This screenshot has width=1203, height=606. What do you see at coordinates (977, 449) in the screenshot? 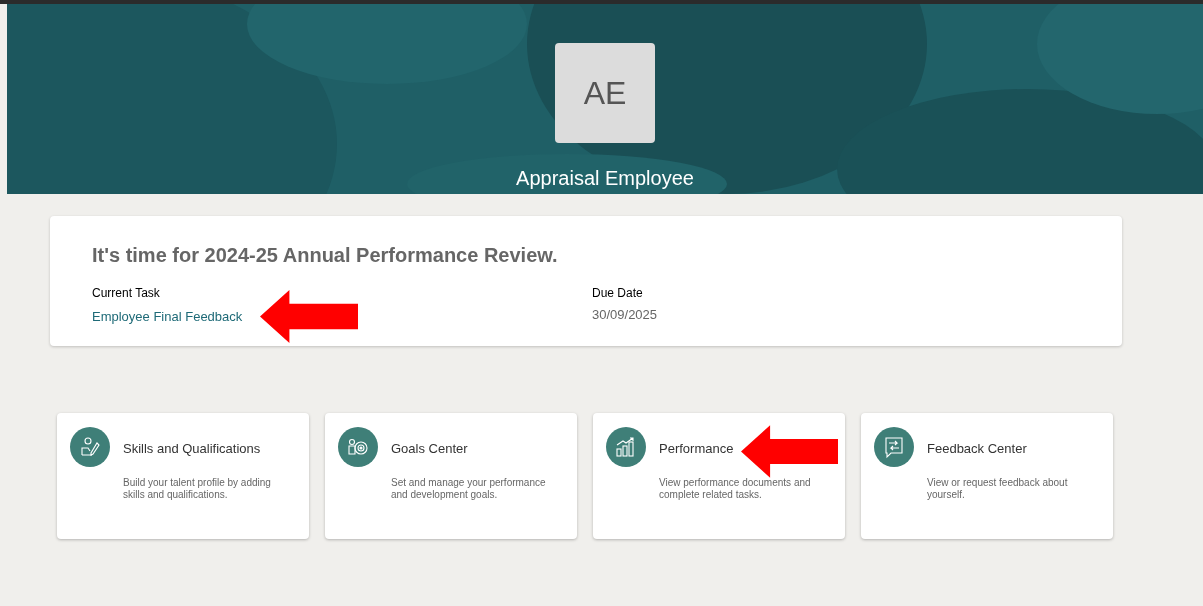
I see `card-title: Feedback Center` at bounding box center [977, 449].